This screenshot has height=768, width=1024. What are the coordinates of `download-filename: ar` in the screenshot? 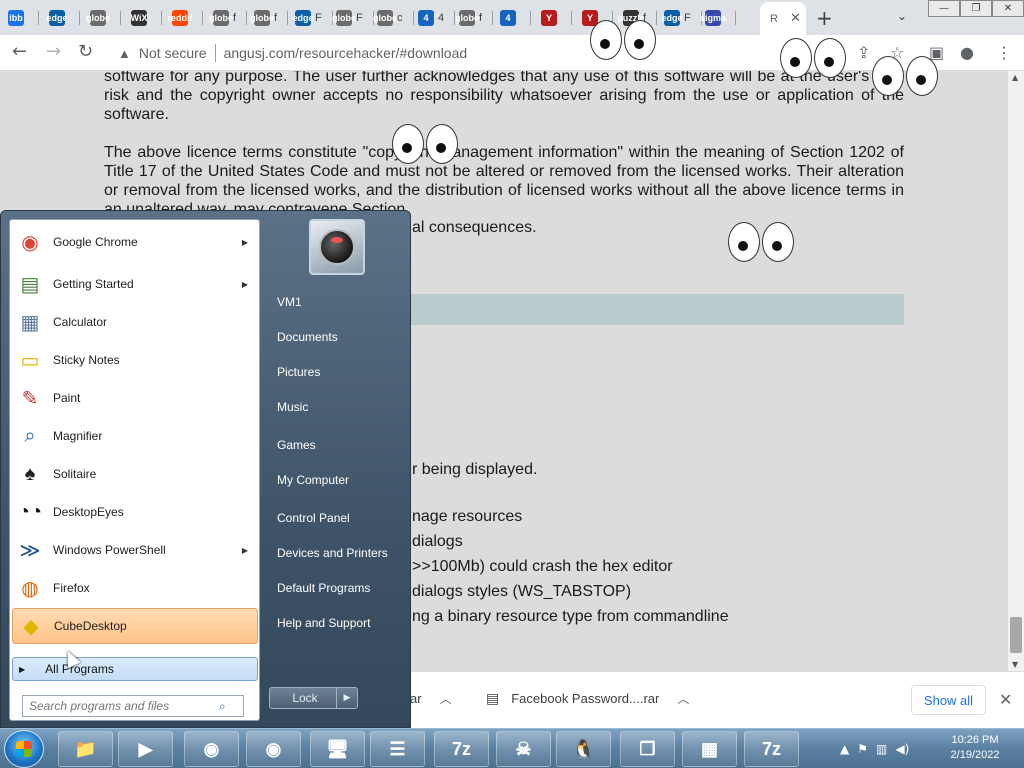 It's located at (416, 698).